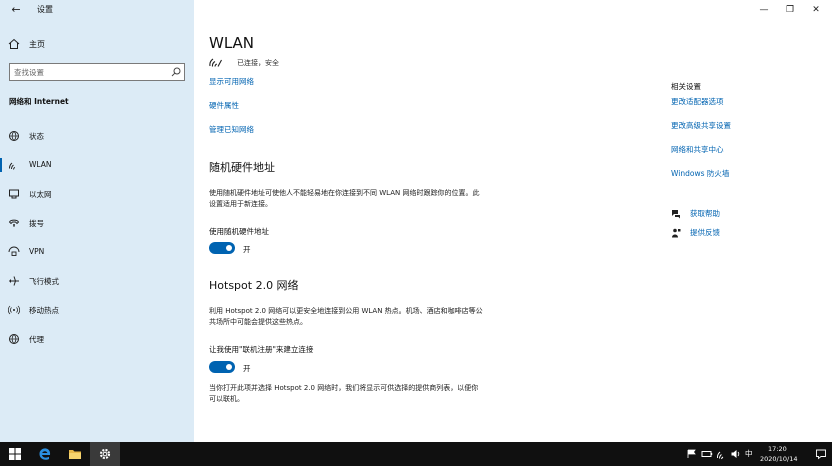 This screenshot has width=832, height=466. I want to click on sidebar-item-dialup: 拨号, so click(97, 223).